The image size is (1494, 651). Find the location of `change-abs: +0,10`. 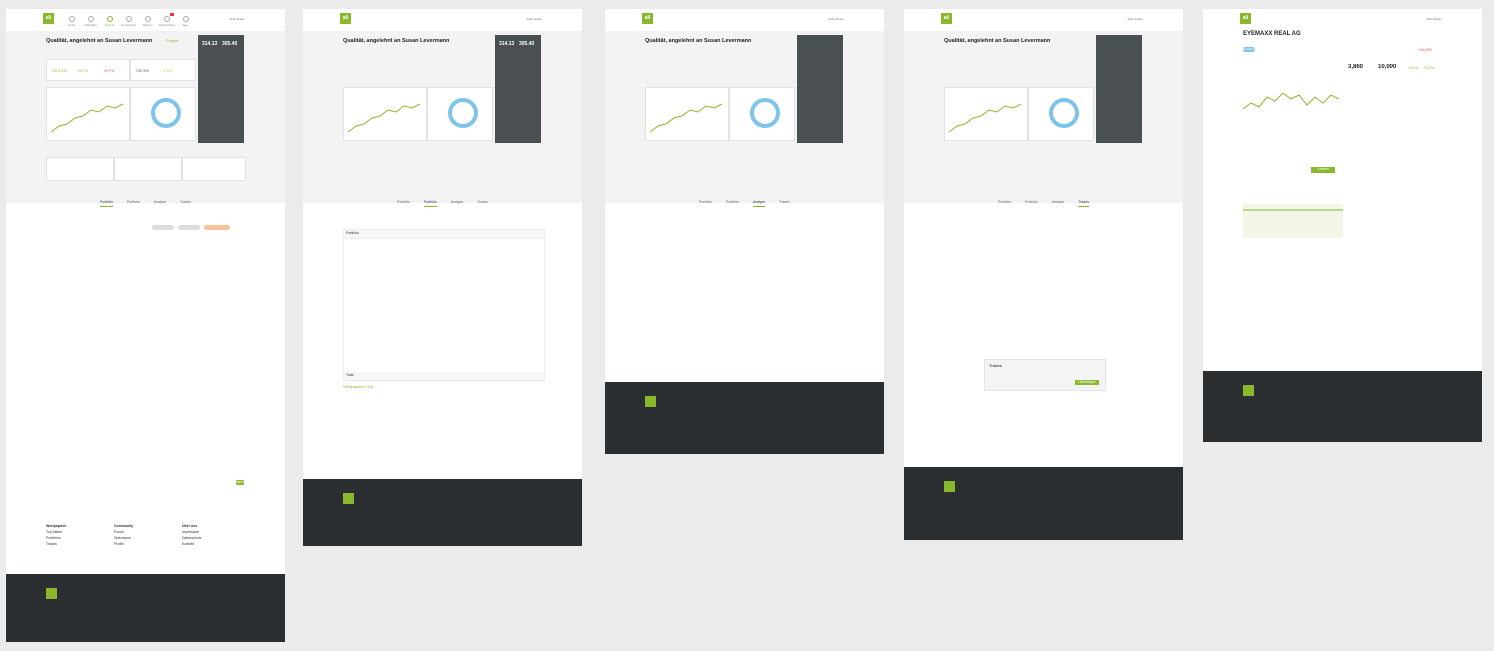

change-abs: +0,10 is located at coordinates (1413, 67).